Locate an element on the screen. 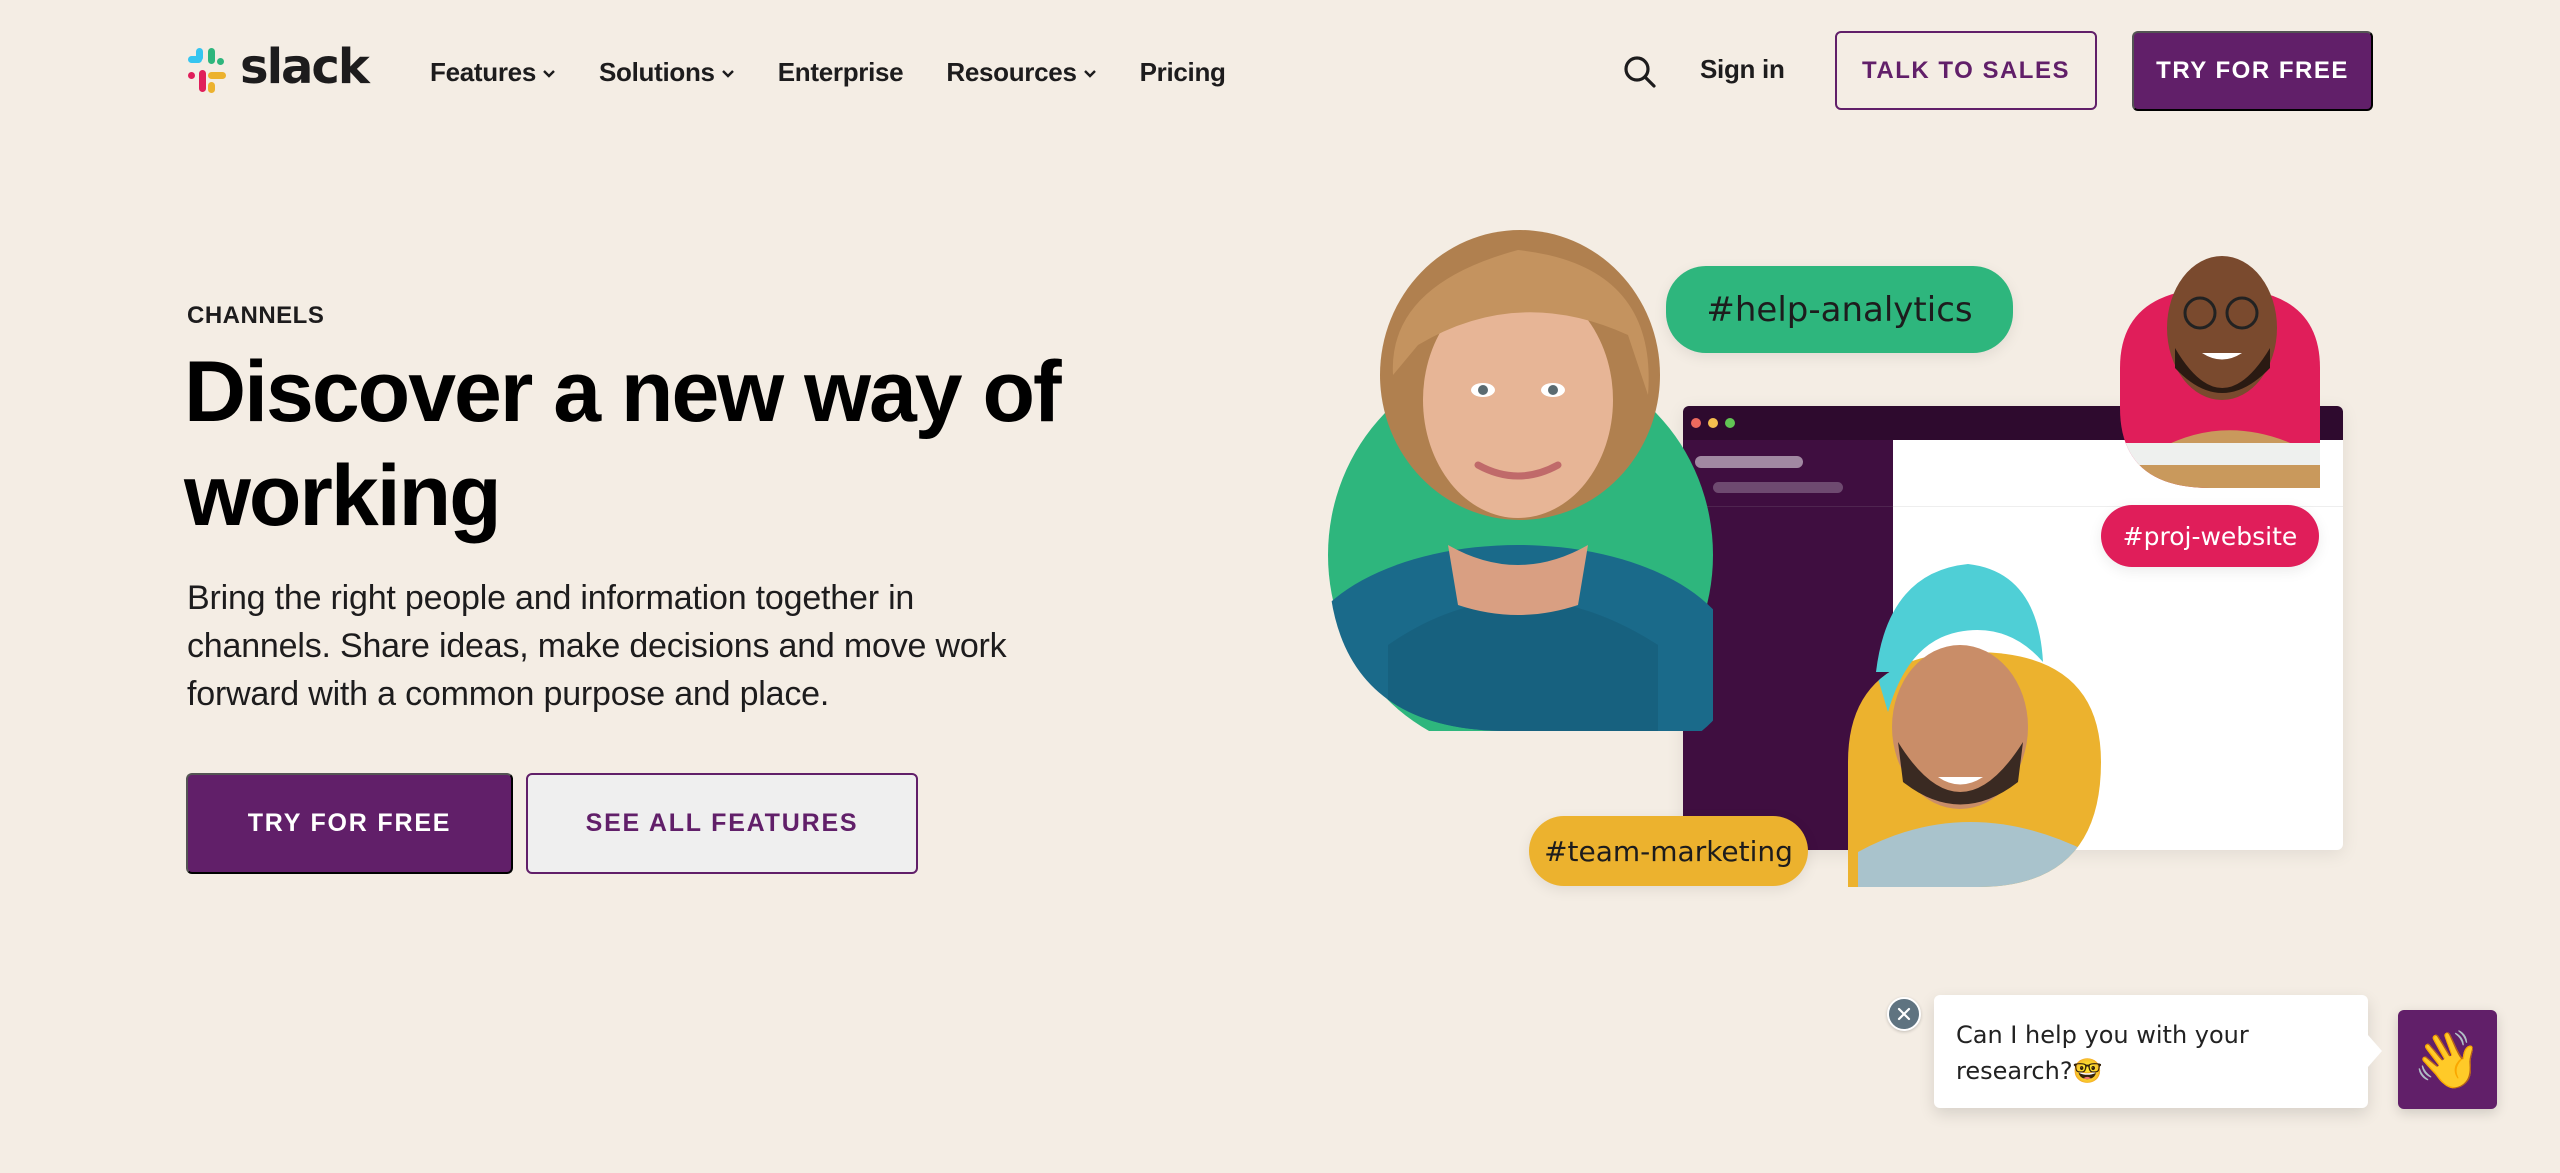 This screenshot has width=2560, height=1173. waving-hand-icon: 👋 is located at coordinates (2447, 1059).